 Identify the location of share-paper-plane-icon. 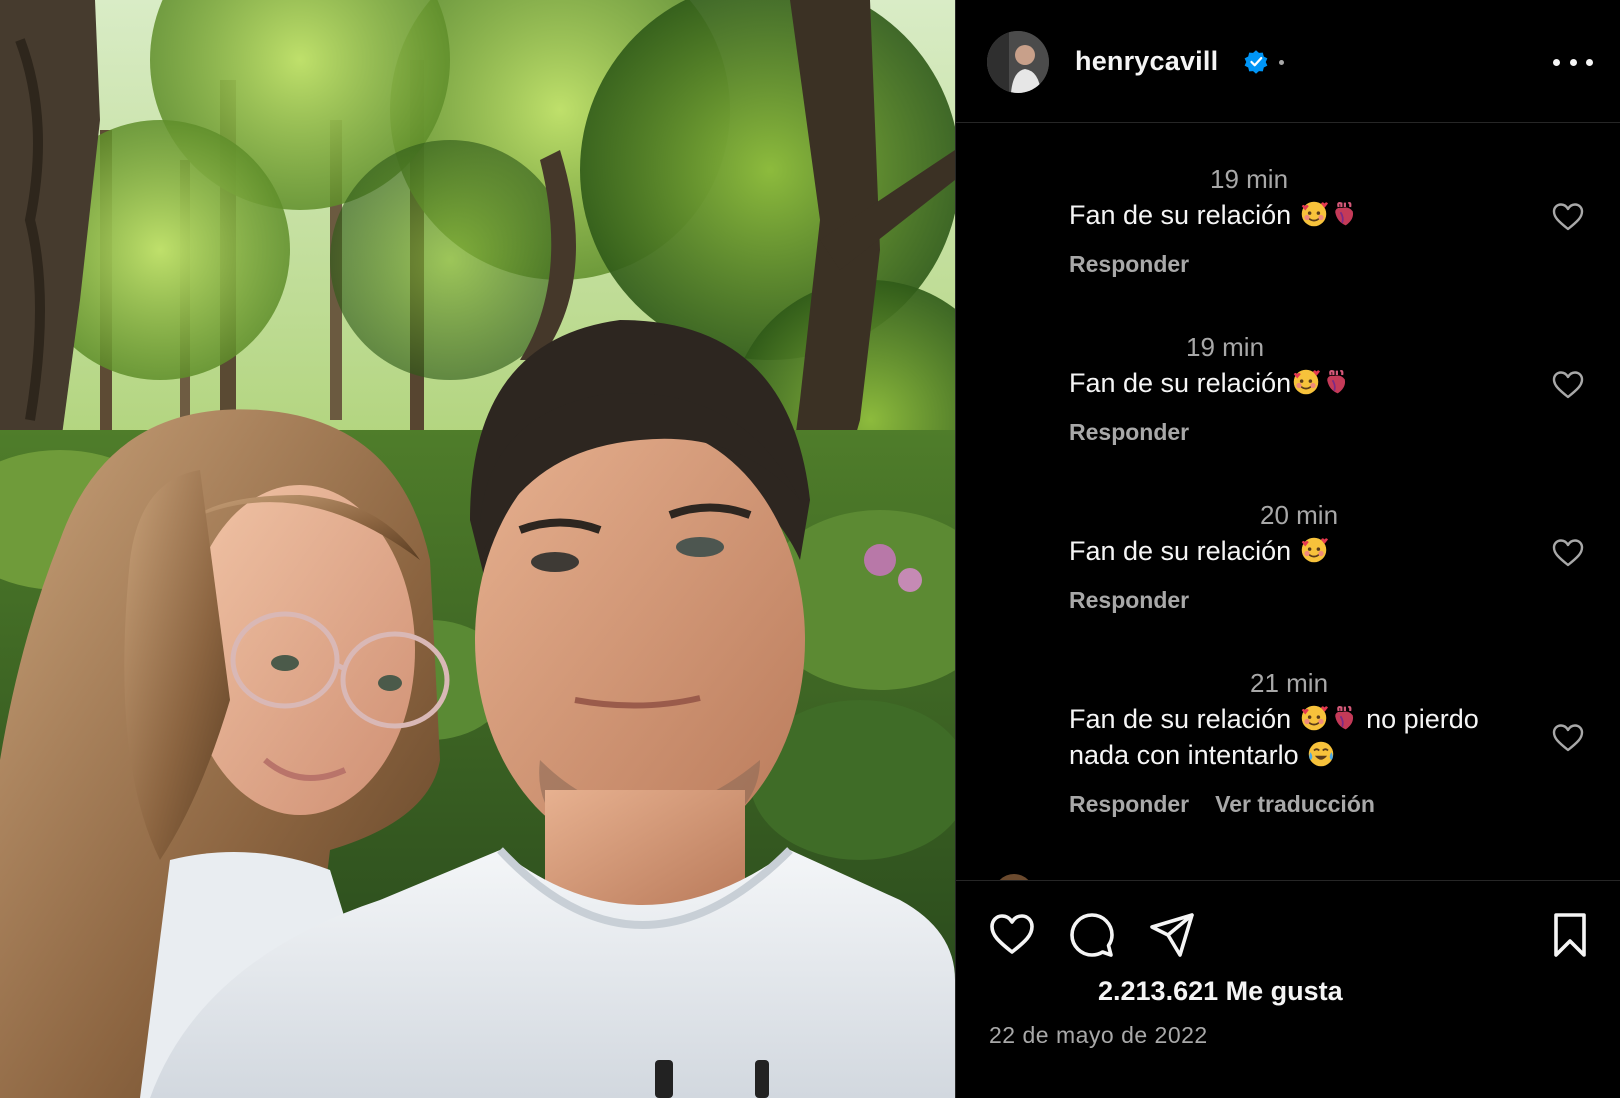
(1172, 935).